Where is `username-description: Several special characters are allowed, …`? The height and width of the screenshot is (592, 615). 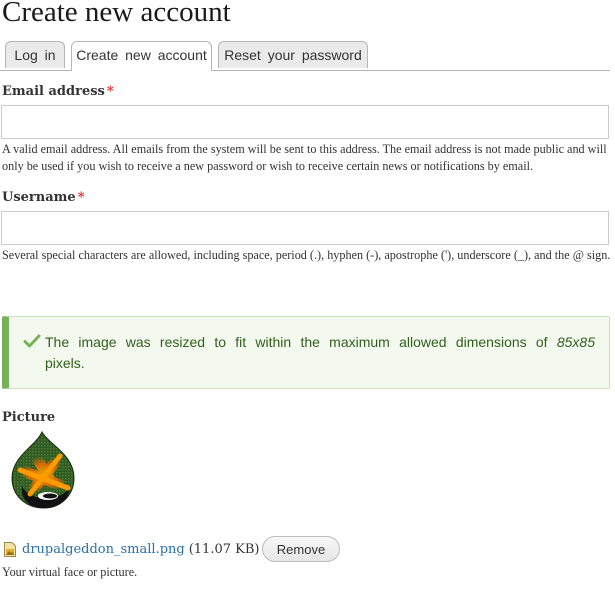 username-description: Several special characters are allowed, … is located at coordinates (306, 255).